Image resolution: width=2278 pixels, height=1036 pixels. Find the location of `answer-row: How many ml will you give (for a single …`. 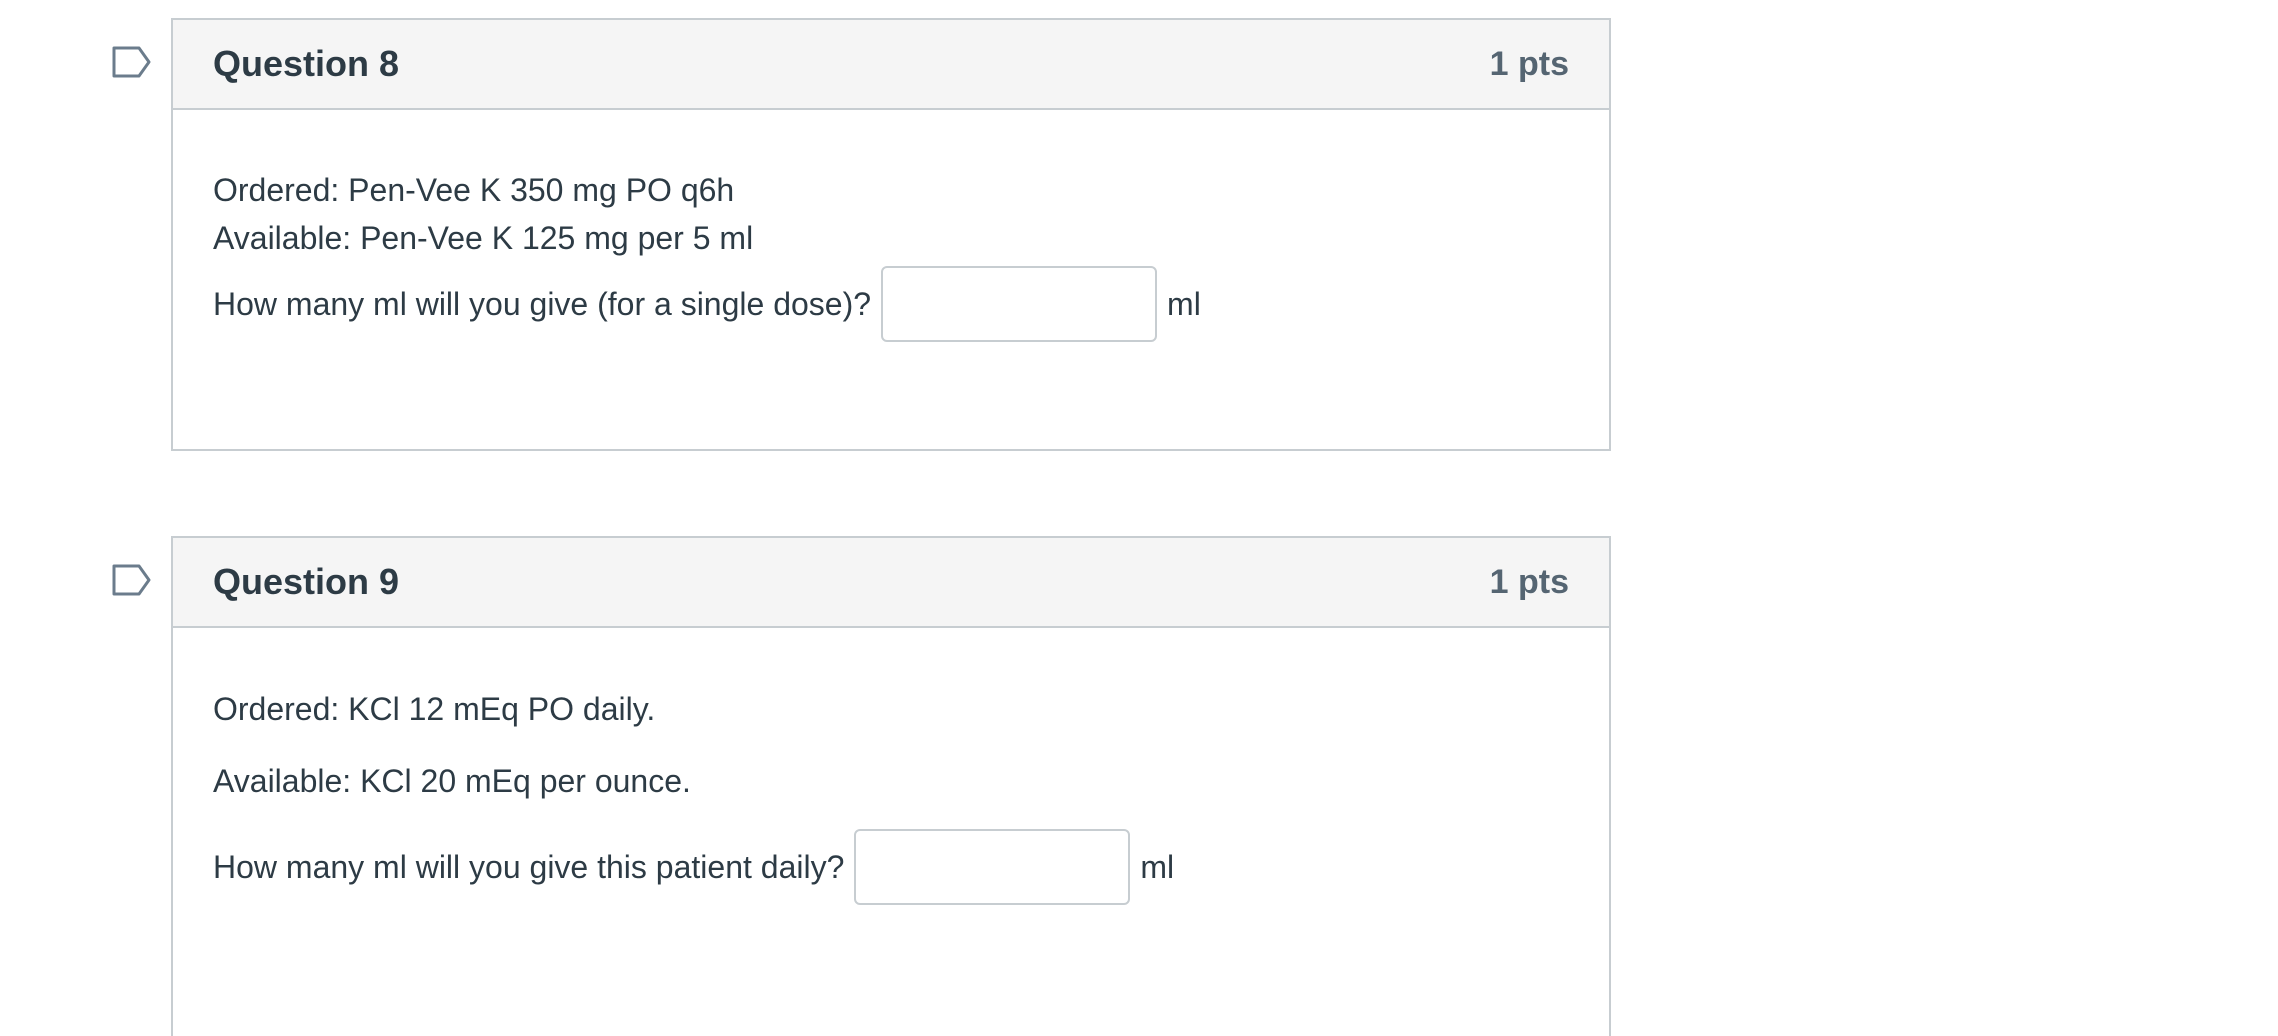

answer-row: How many ml will you give (for a single … is located at coordinates (707, 304).